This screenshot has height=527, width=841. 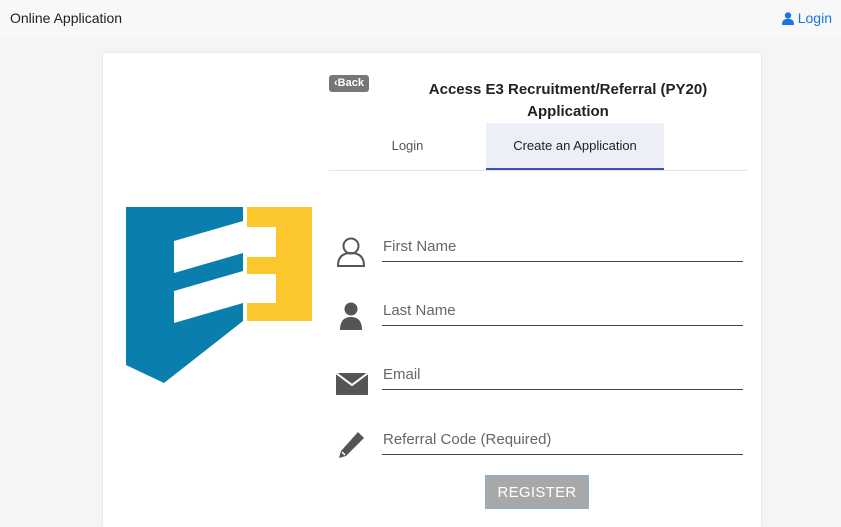 I want to click on tab-login: Login, so click(x=407, y=146).